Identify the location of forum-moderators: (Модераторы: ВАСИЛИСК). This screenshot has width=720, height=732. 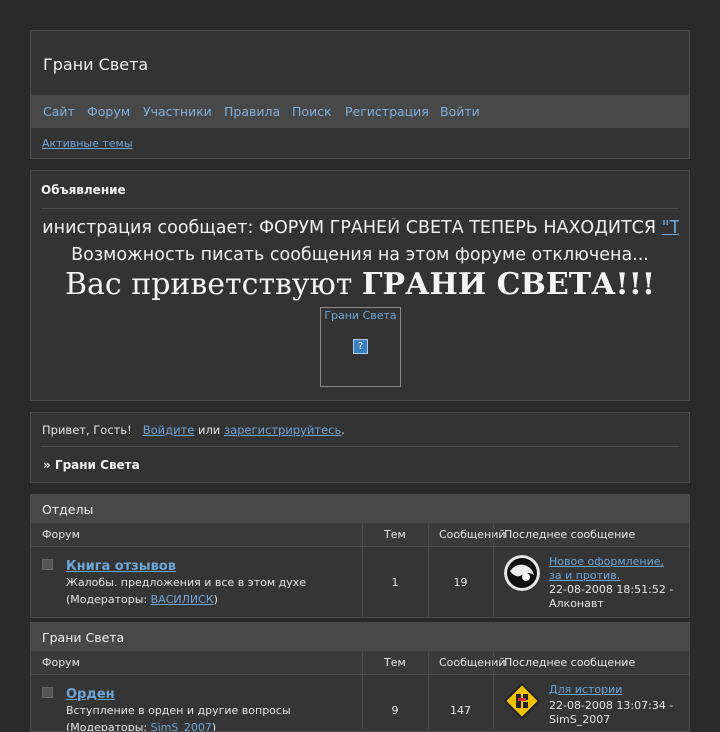
(142, 599).